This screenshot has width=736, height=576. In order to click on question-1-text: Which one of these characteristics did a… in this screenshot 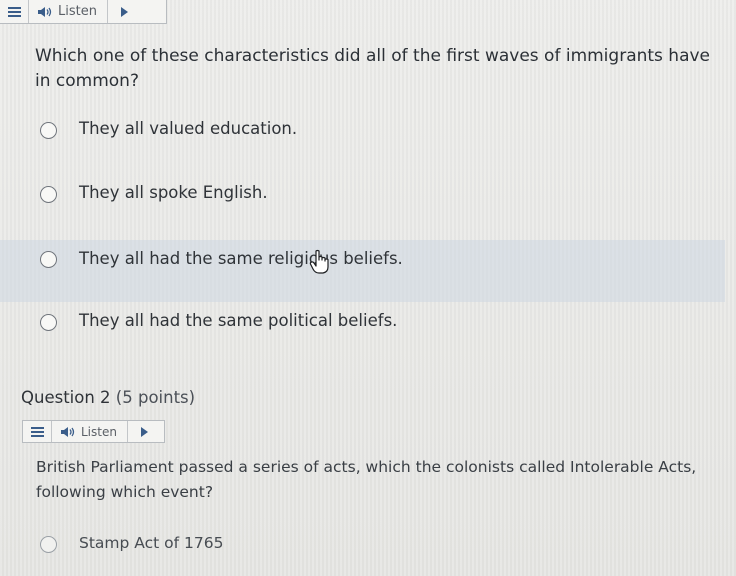, I will do `click(373, 68)`.